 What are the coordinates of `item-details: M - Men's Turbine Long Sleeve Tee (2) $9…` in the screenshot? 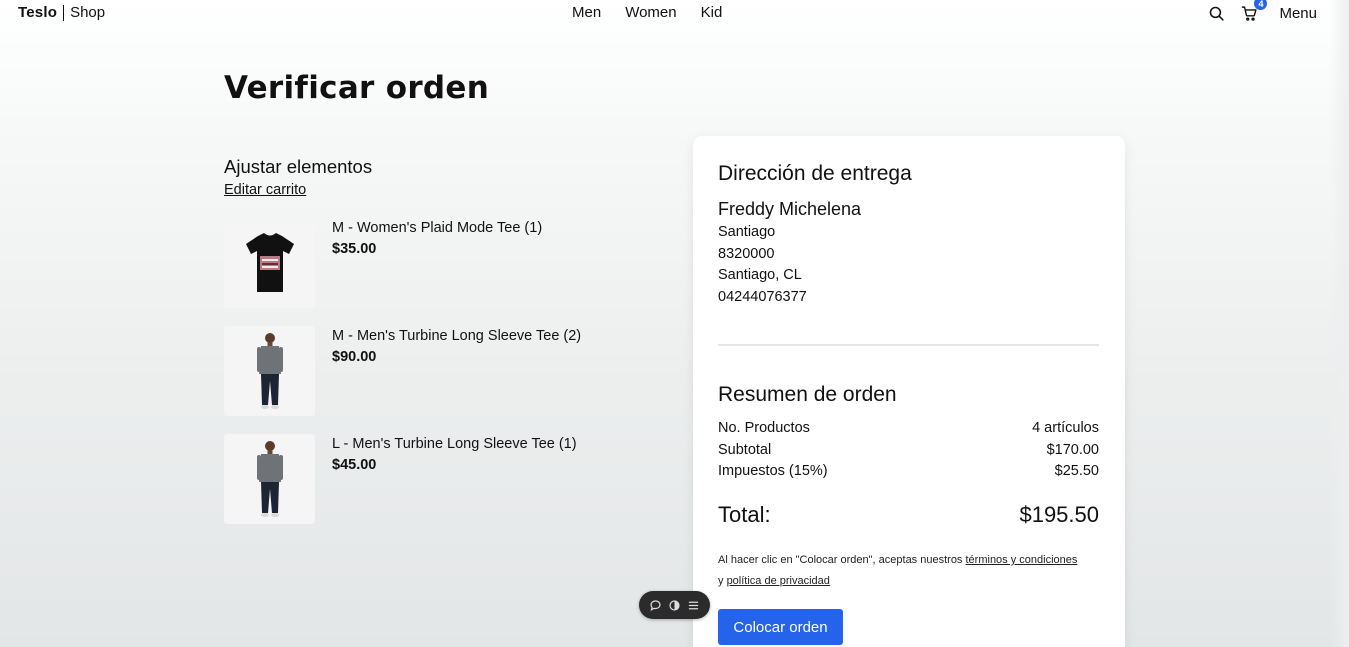 It's located at (456, 371).